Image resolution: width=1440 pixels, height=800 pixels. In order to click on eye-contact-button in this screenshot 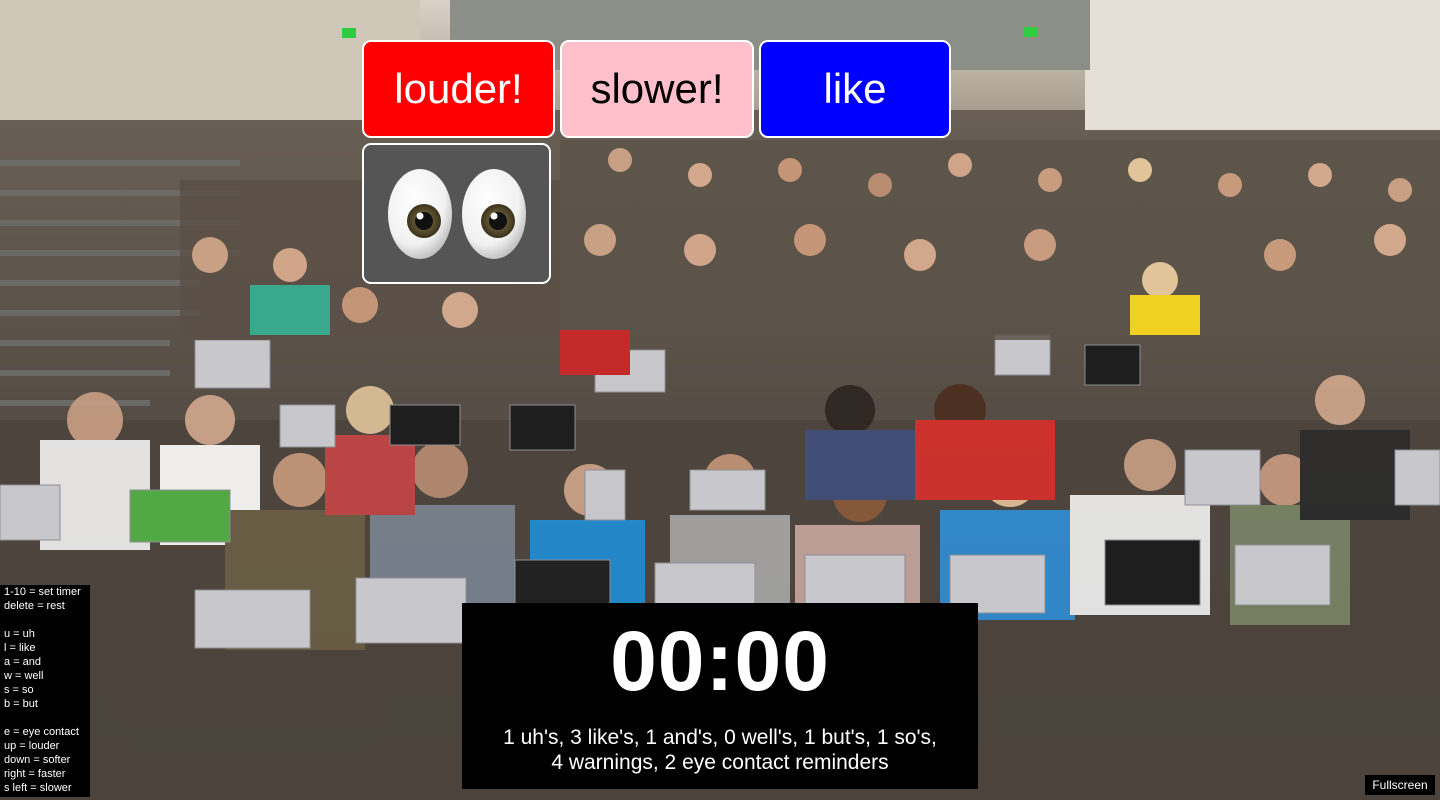, I will do `click(456, 213)`.